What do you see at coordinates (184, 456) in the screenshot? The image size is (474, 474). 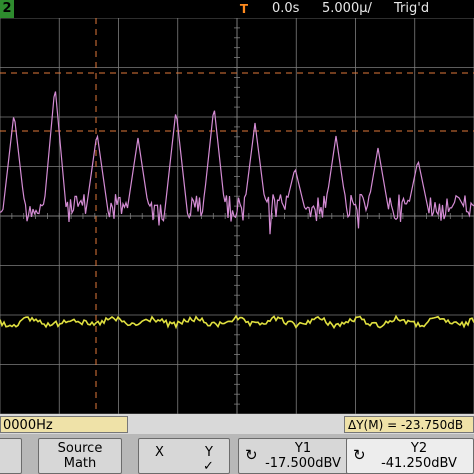 I see `x-y-mode-softkey: X Y ✓` at bounding box center [184, 456].